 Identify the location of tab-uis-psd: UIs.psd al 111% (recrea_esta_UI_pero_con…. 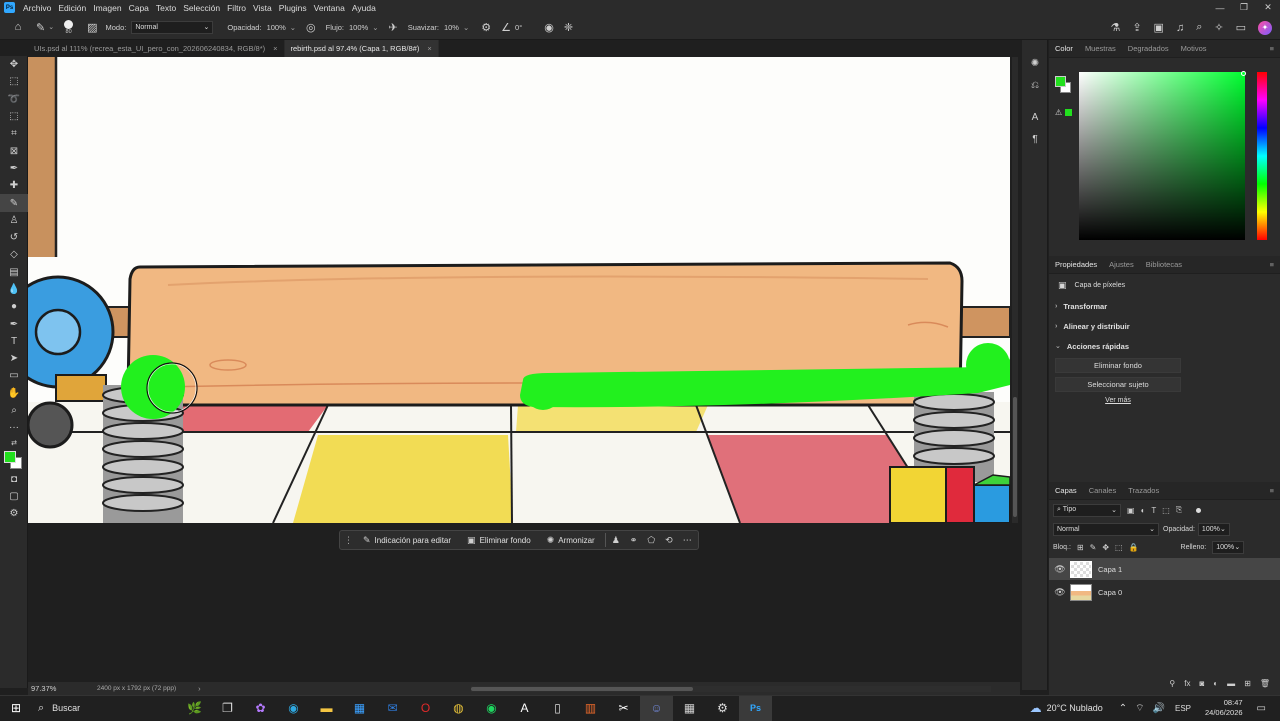
(156, 48).